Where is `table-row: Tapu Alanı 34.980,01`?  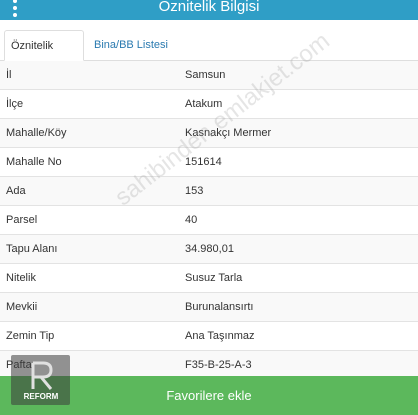 table-row: Tapu Alanı 34.980,01 is located at coordinates (209, 249).